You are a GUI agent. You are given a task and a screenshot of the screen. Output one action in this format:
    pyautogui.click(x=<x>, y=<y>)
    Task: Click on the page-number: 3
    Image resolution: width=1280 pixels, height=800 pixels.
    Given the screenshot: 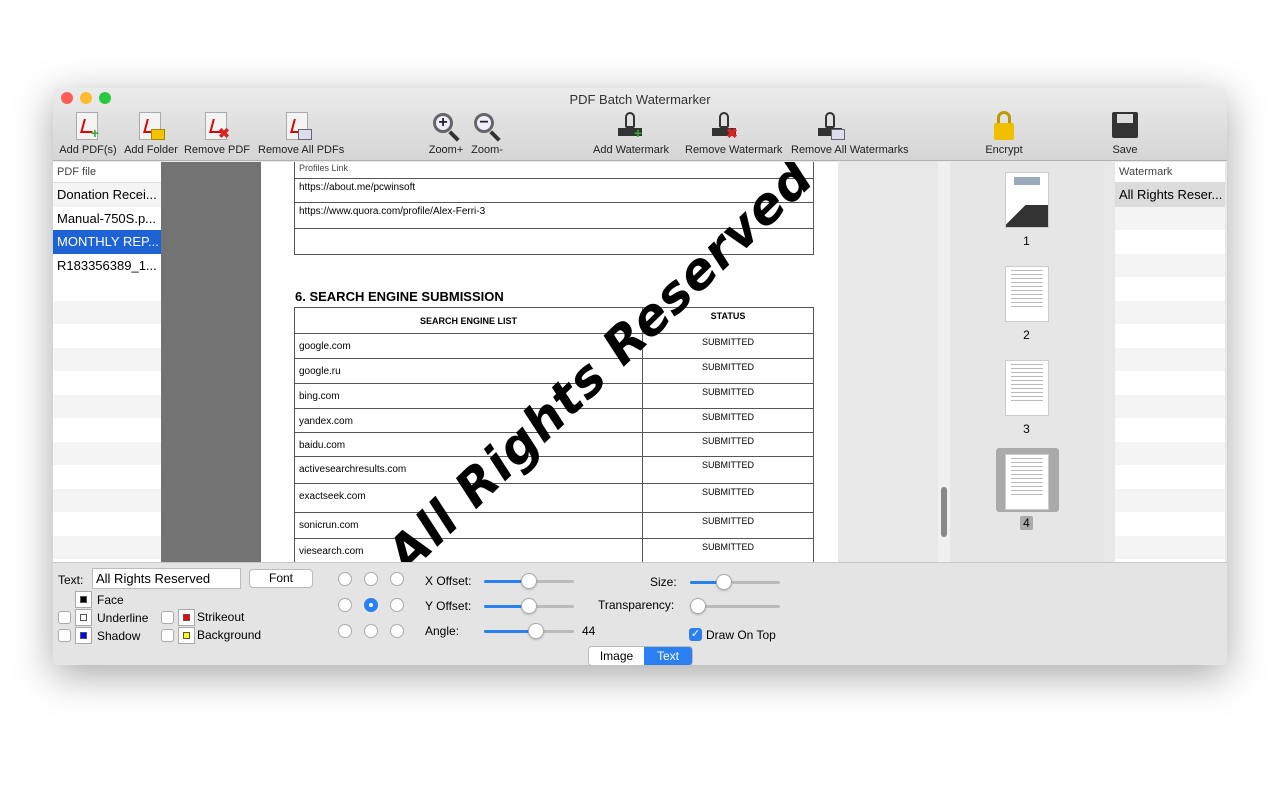 What is the action you would take?
    pyautogui.click(x=1026, y=429)
    